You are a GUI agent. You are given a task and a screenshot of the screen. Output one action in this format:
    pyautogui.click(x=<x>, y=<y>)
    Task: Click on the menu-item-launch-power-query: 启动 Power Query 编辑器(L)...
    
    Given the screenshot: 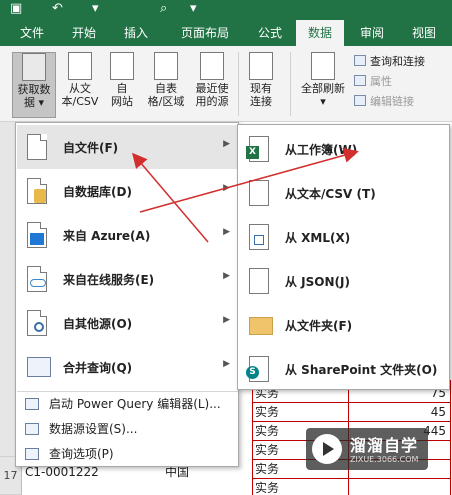 What is the action you would take?
    pyautogui.click(x=127, y=404)
    